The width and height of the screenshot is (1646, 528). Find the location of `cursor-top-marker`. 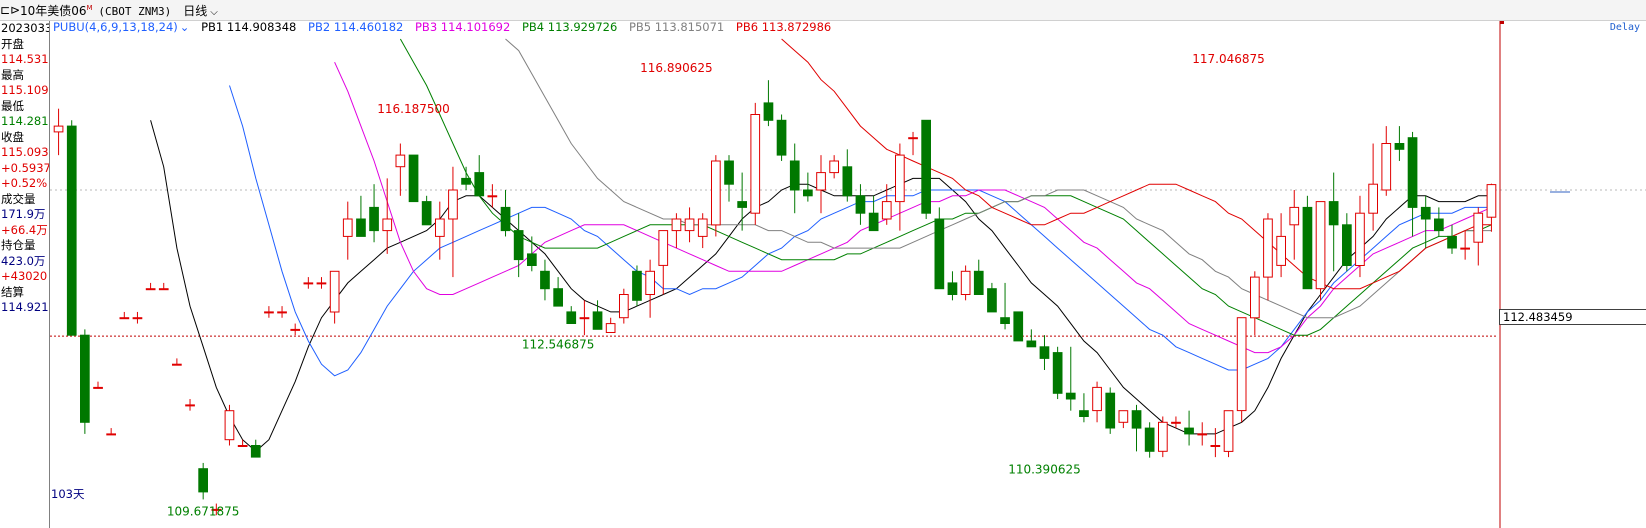

cursor-top-marker is located at coordinates (1502, 22).